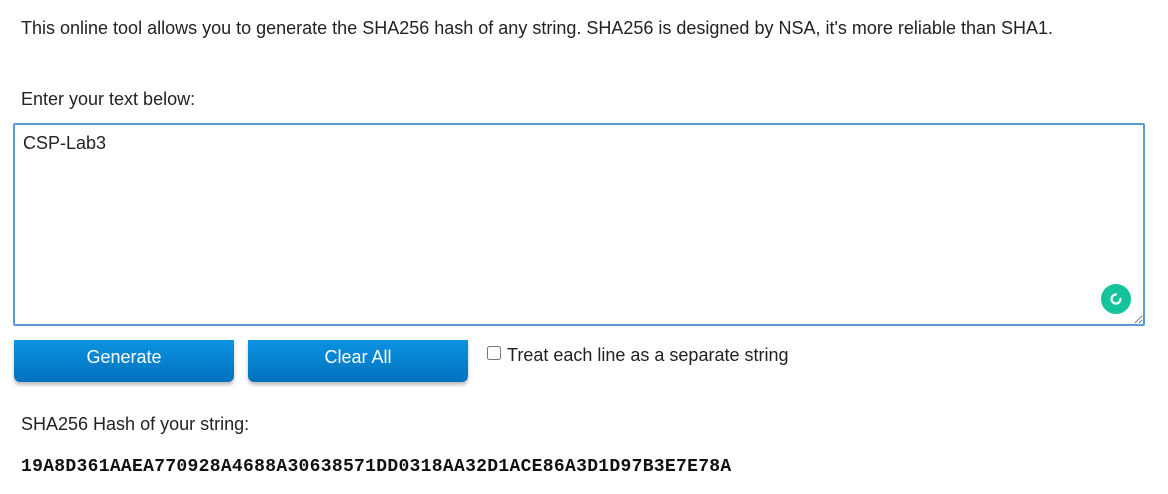  Describe the element at coordinates (648, 355) in the screenshot. I see `separate-lines-label: Treat each line as a separate string` at that location.